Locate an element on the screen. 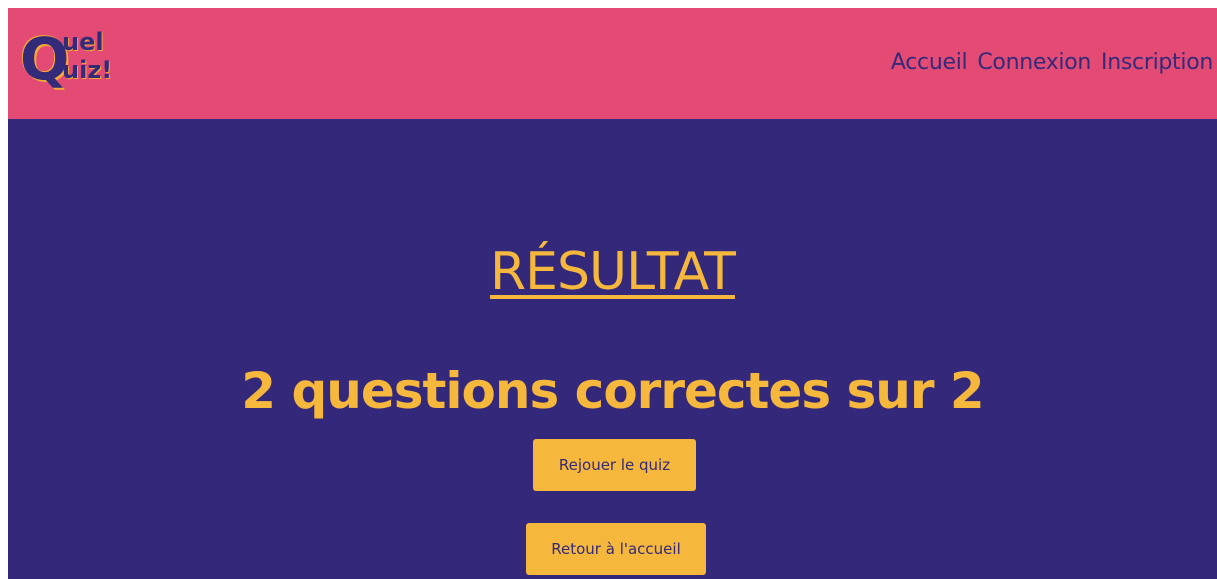 The image size is (1217, 579). logo: Q uel uiz! is located at coordinates (78, 64).